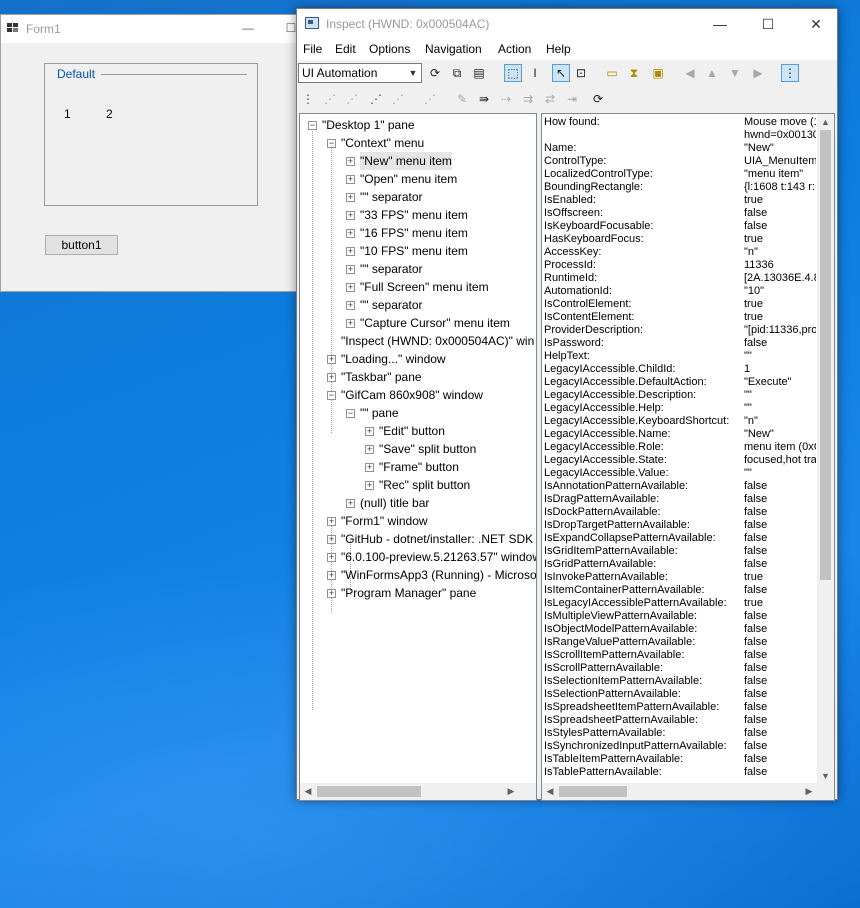 The height and width of the screenshot is (908, 860). What do you see at coordinates (570, 200) in the screenshot?
I see `property-name: IsEnabled:` at bounding box center [570, 200].